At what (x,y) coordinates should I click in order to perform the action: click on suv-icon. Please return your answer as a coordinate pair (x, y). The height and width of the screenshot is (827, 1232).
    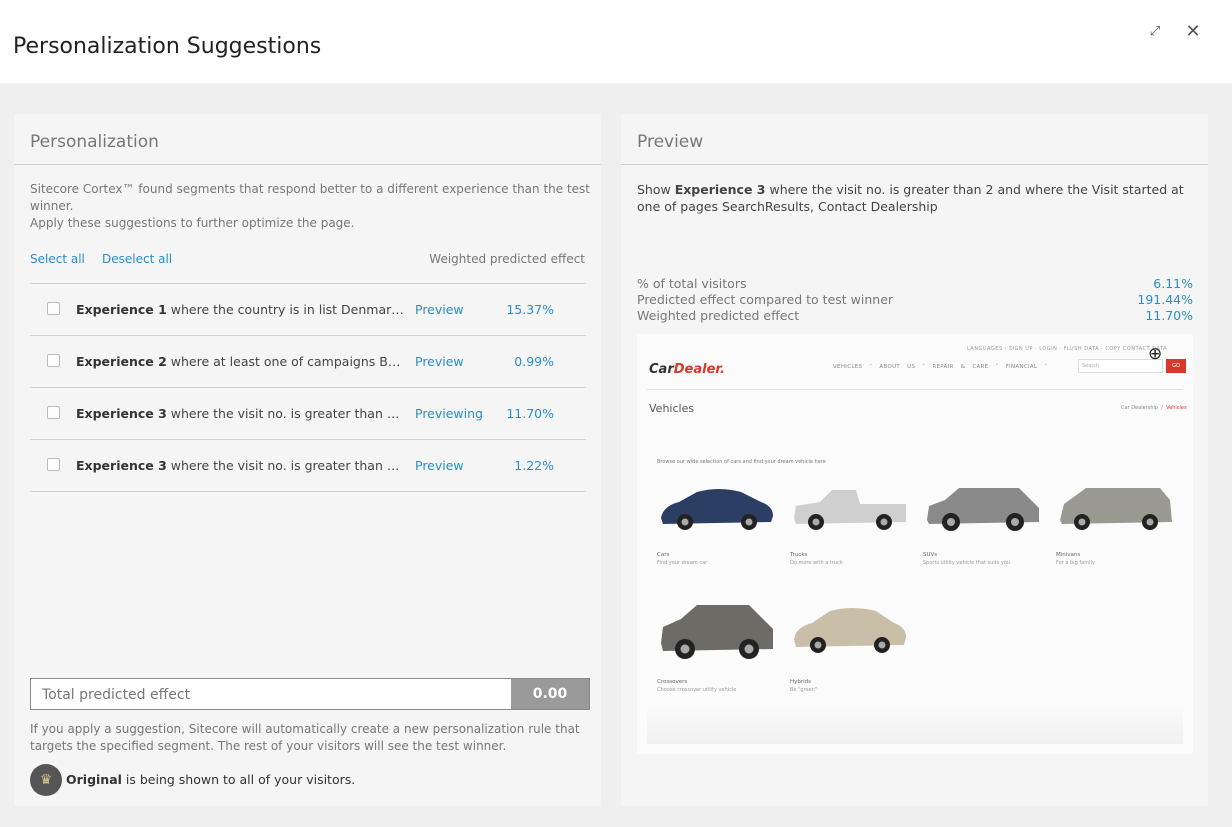
    Looking at the image, I should click on (983, 509).